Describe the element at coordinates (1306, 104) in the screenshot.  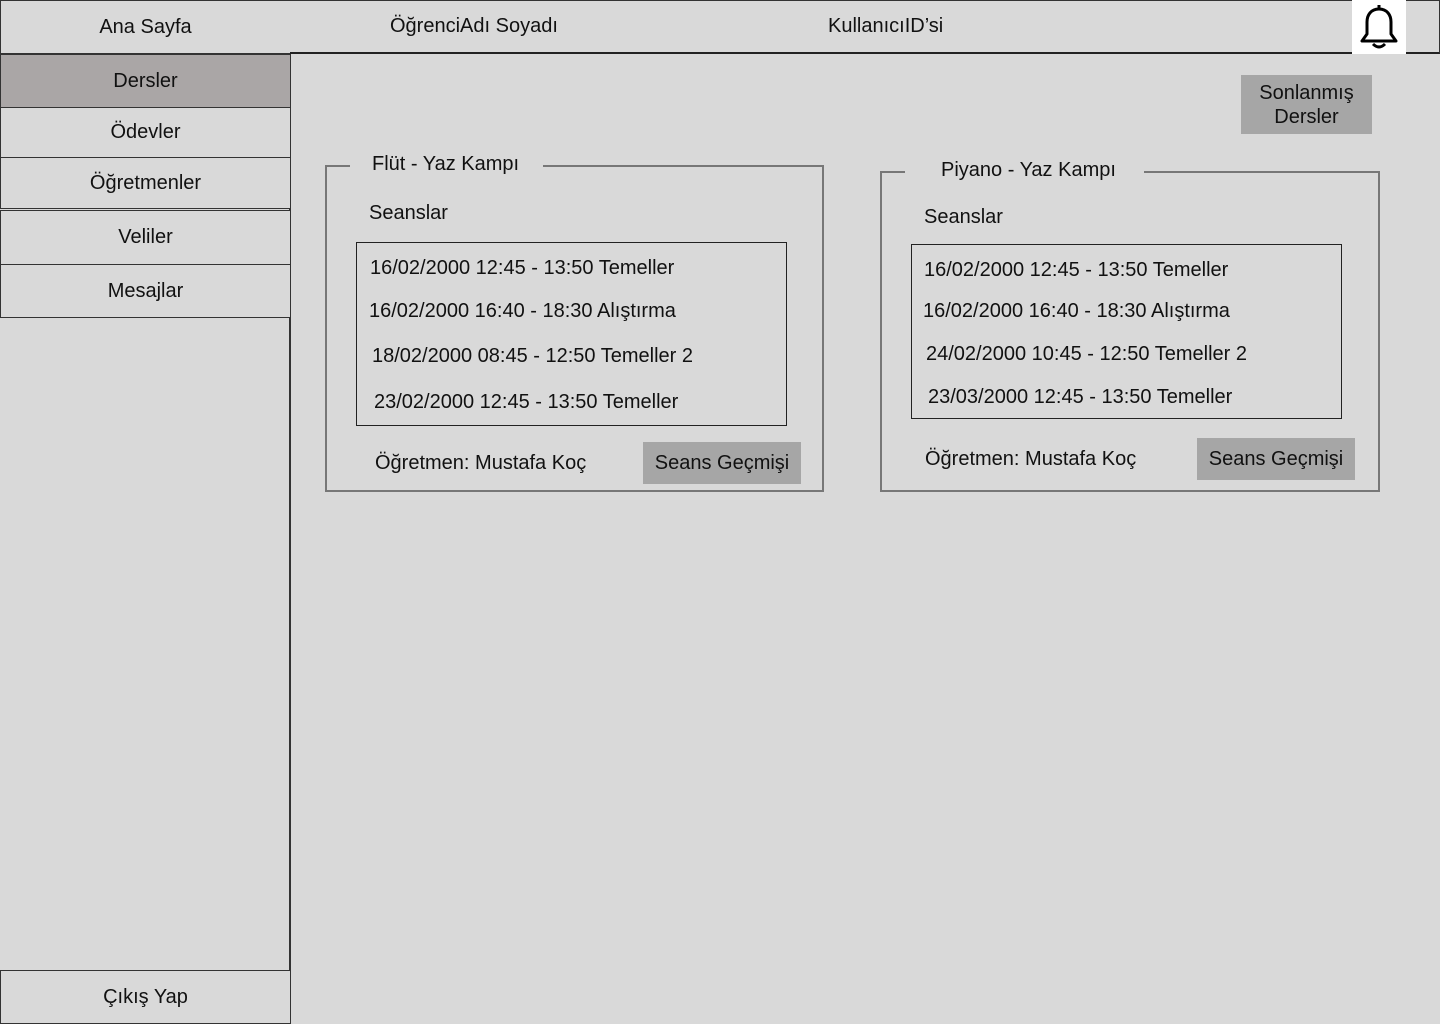
I see `finished-courses-button: Sonlanmış Dersler` at that location.